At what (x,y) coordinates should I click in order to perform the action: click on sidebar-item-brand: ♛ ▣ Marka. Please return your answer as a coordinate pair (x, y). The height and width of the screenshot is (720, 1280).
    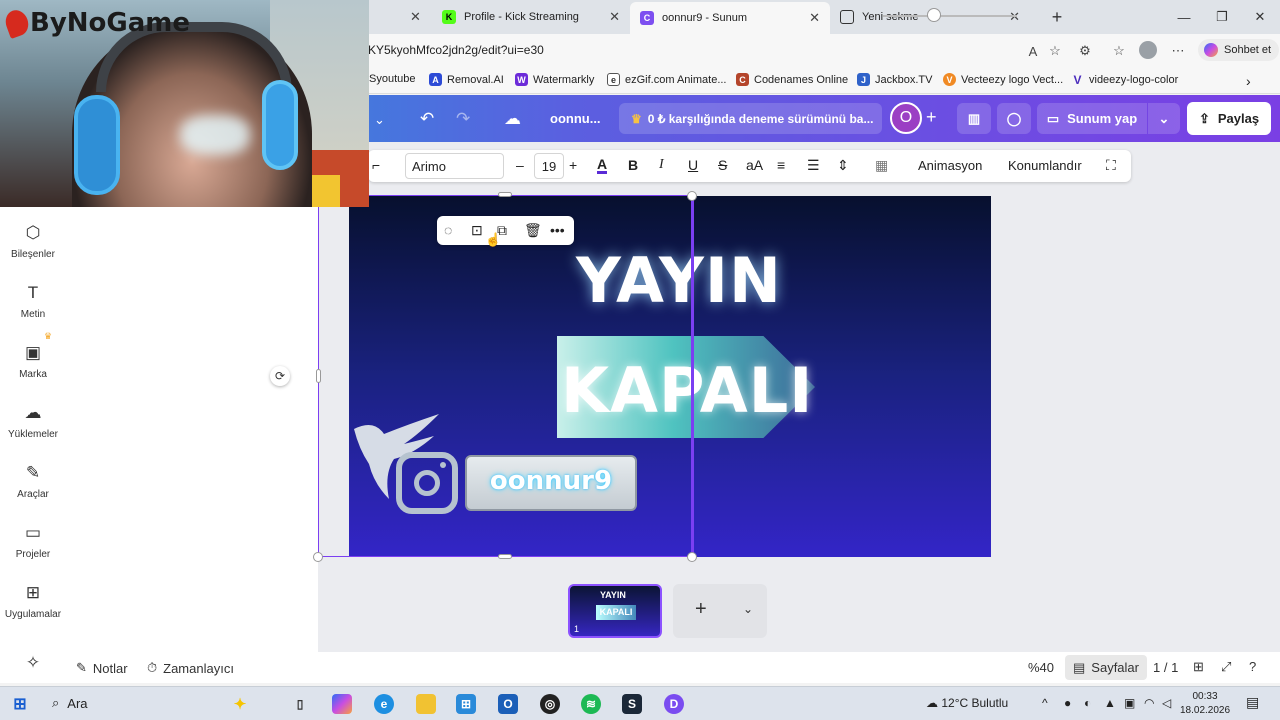
    Looking at the image, I should click on (33, 355).